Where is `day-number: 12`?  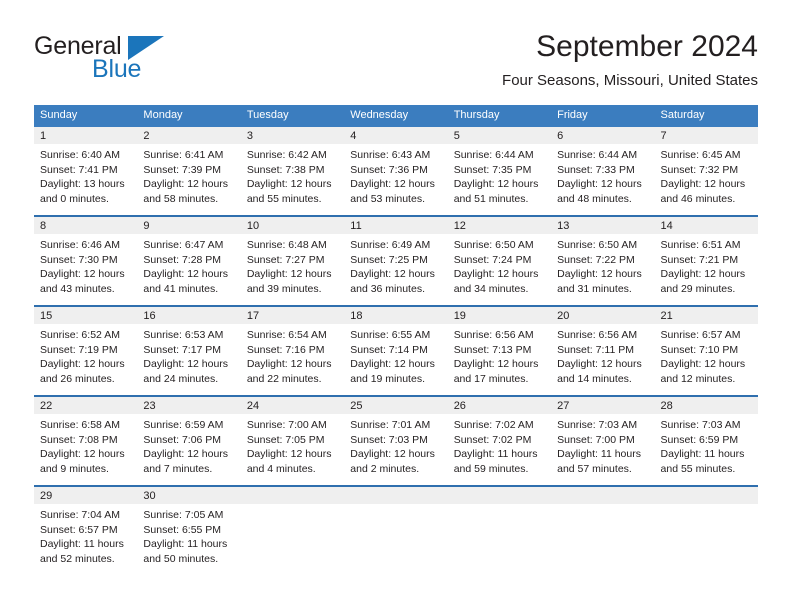 day-number: 12 is located at coordinates (499, 225).